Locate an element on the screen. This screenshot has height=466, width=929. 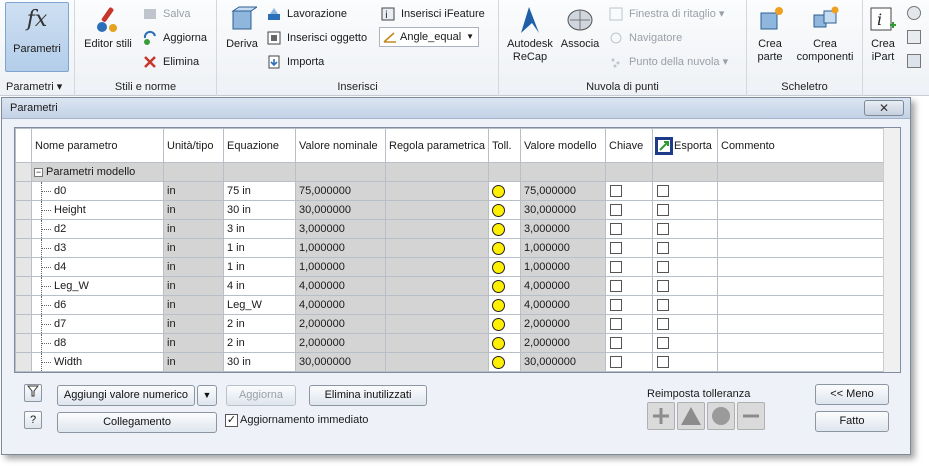
collapse-icon: − is located at coordinates (38, 172).